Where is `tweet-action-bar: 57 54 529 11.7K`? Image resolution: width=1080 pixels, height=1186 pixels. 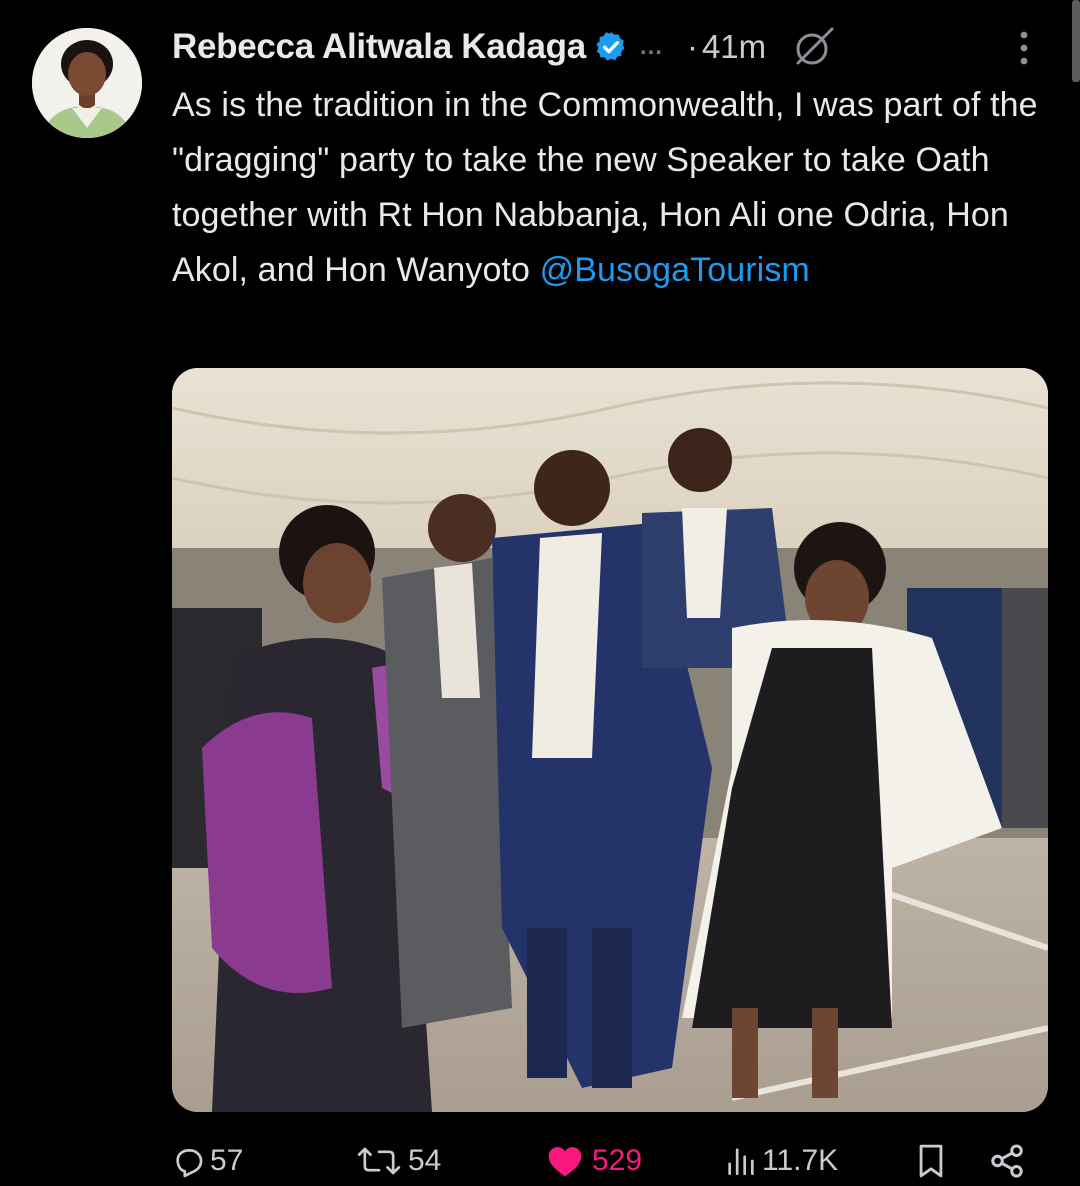
tweet-action-bar: 57 54 529 11.7K is located at coordinates (602, 1161).